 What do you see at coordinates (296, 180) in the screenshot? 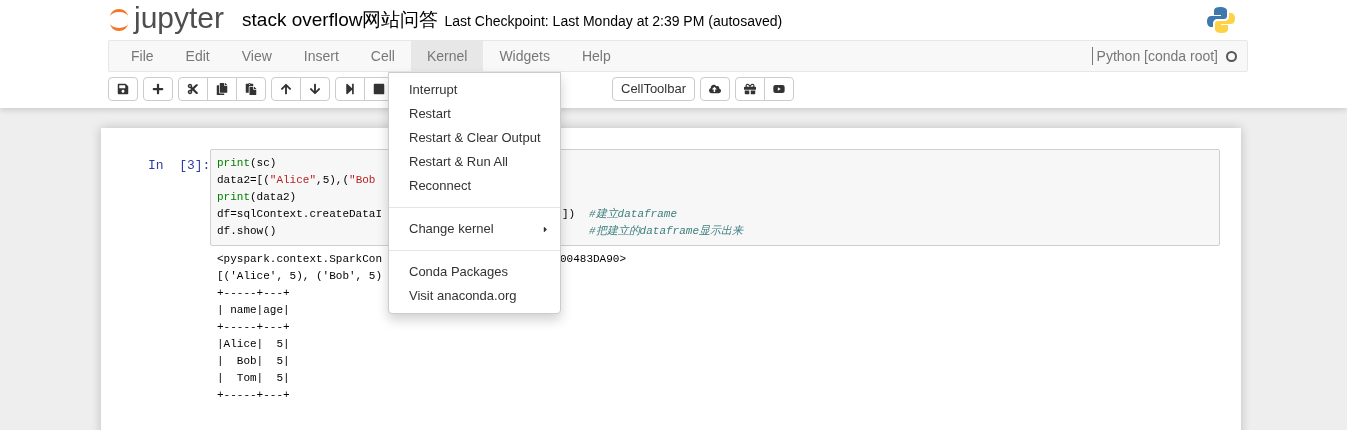
I see `code-line: data2=[("Alice",5),("Bob` at bounding box center [296, 180].